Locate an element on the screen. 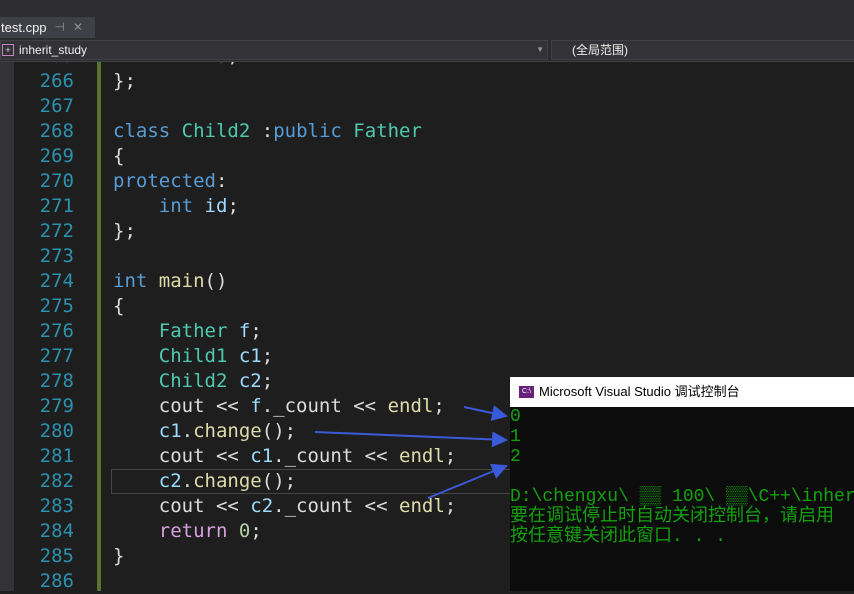 This screenshot has height=594, width=854. annotation-arrows is located at coordinates (411, 452).